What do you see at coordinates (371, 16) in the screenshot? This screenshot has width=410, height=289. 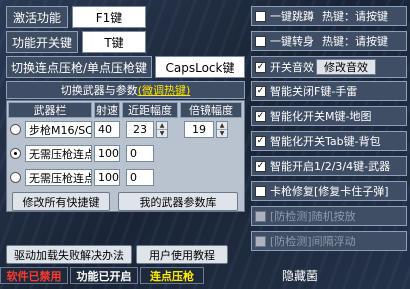 I see `bunny-hop-hotkey-field: 请按键` at bounding box center [371, 16].